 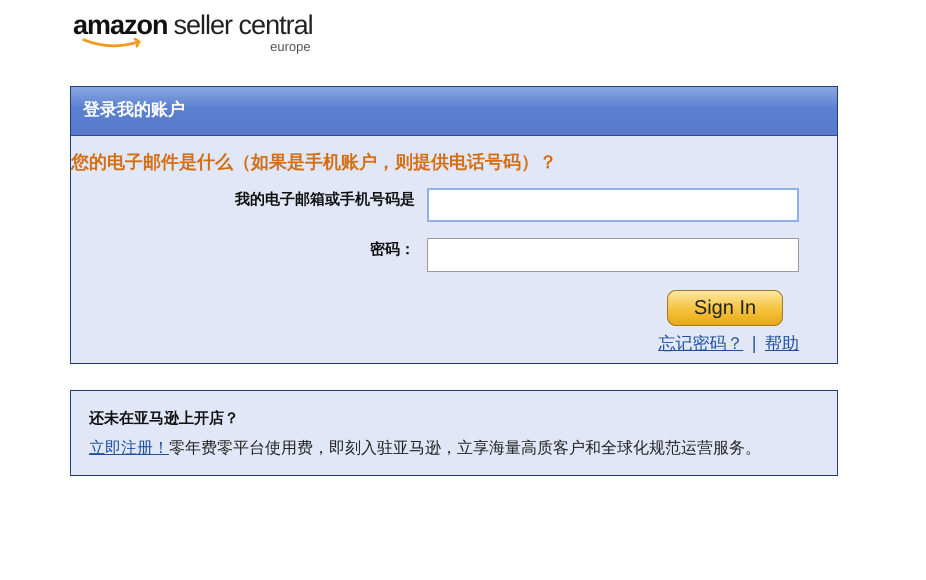 What do you see at coordinates (701, 343) in the screenshot?
I see `forgot-password-link: 忘记密码？` at bounding box center [701, 343].